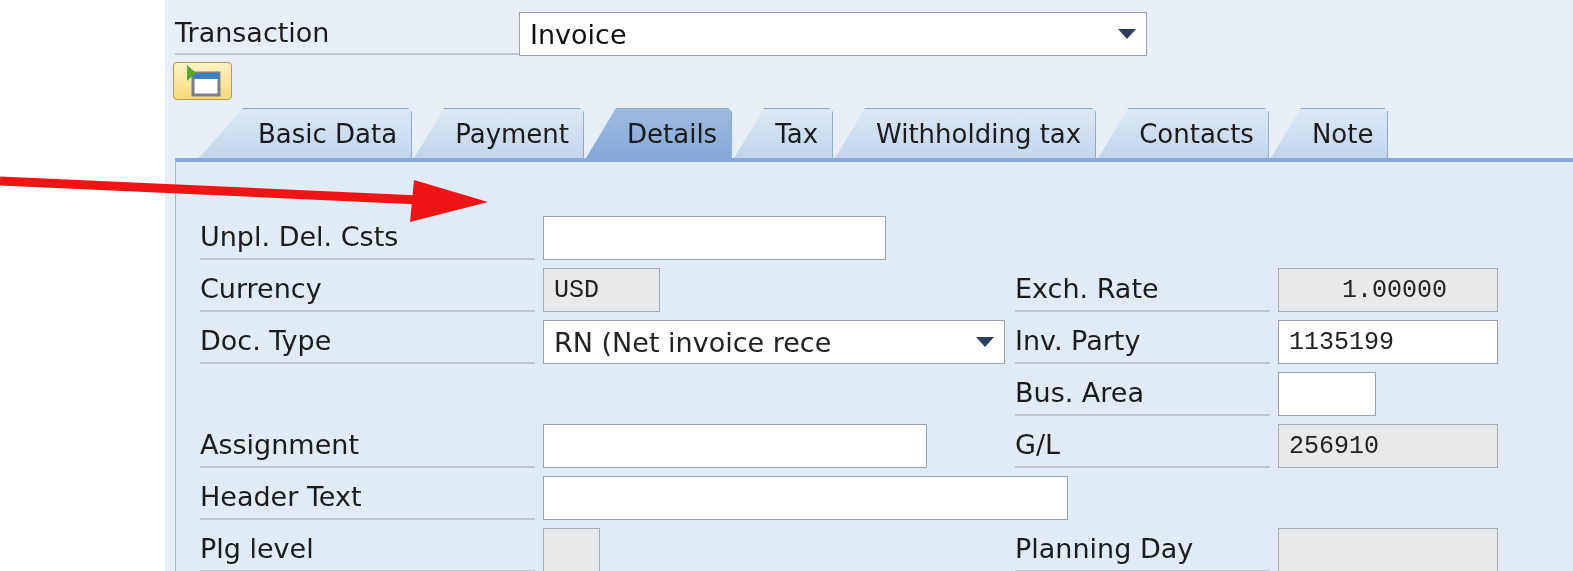  Describe the element at coordinates (202, 81) in the screenshot. I see `toggle-panel-button` at that location.